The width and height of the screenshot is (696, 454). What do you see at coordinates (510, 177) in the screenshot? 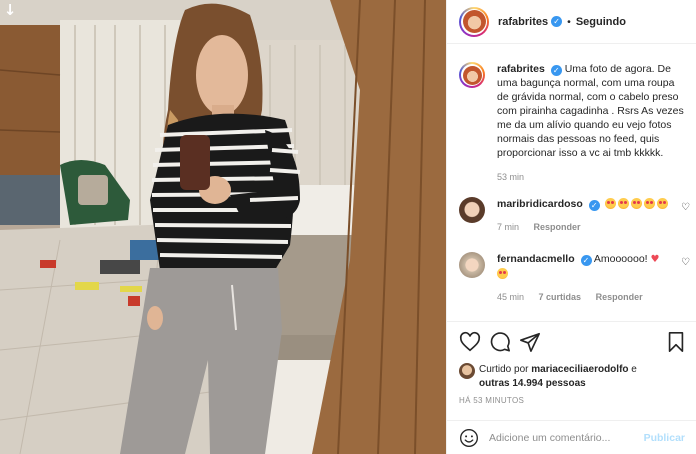
I see `caption-age: 53 min` at bounding box center [510, 177].